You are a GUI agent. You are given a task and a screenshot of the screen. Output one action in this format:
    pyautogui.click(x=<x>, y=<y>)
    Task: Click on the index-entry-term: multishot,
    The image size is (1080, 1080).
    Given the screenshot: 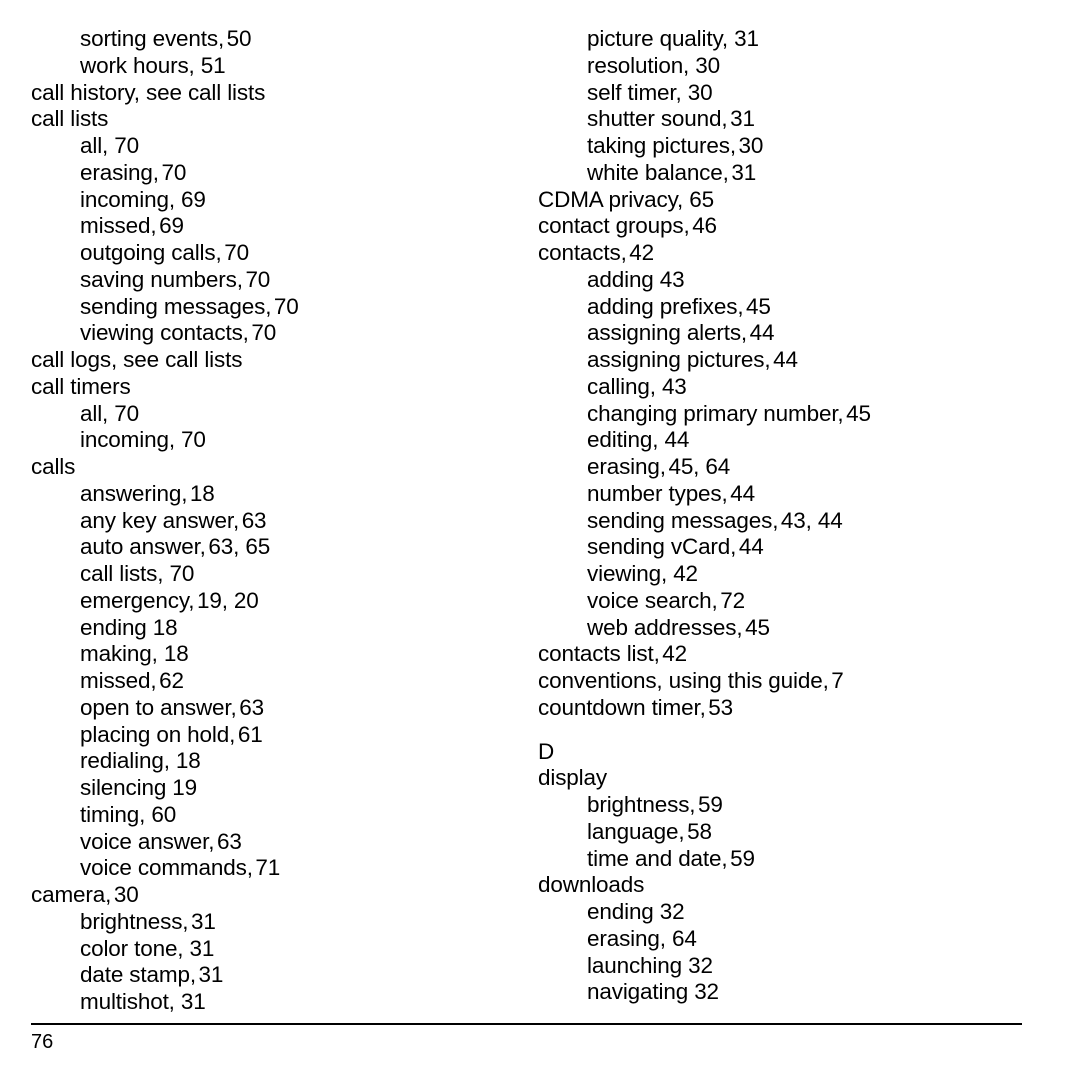 What is the action you would take?
    pyautogui.click(x=127, y=1001)
    